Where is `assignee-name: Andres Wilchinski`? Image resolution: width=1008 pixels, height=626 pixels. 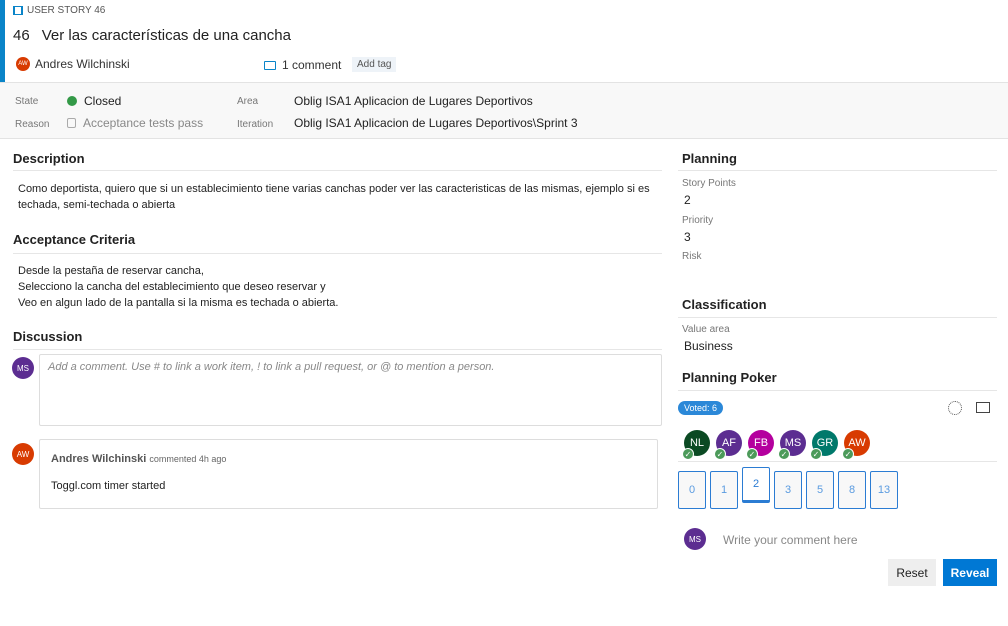 assignee-name: Andres Wilchinski is located at coordinates (82, 64).